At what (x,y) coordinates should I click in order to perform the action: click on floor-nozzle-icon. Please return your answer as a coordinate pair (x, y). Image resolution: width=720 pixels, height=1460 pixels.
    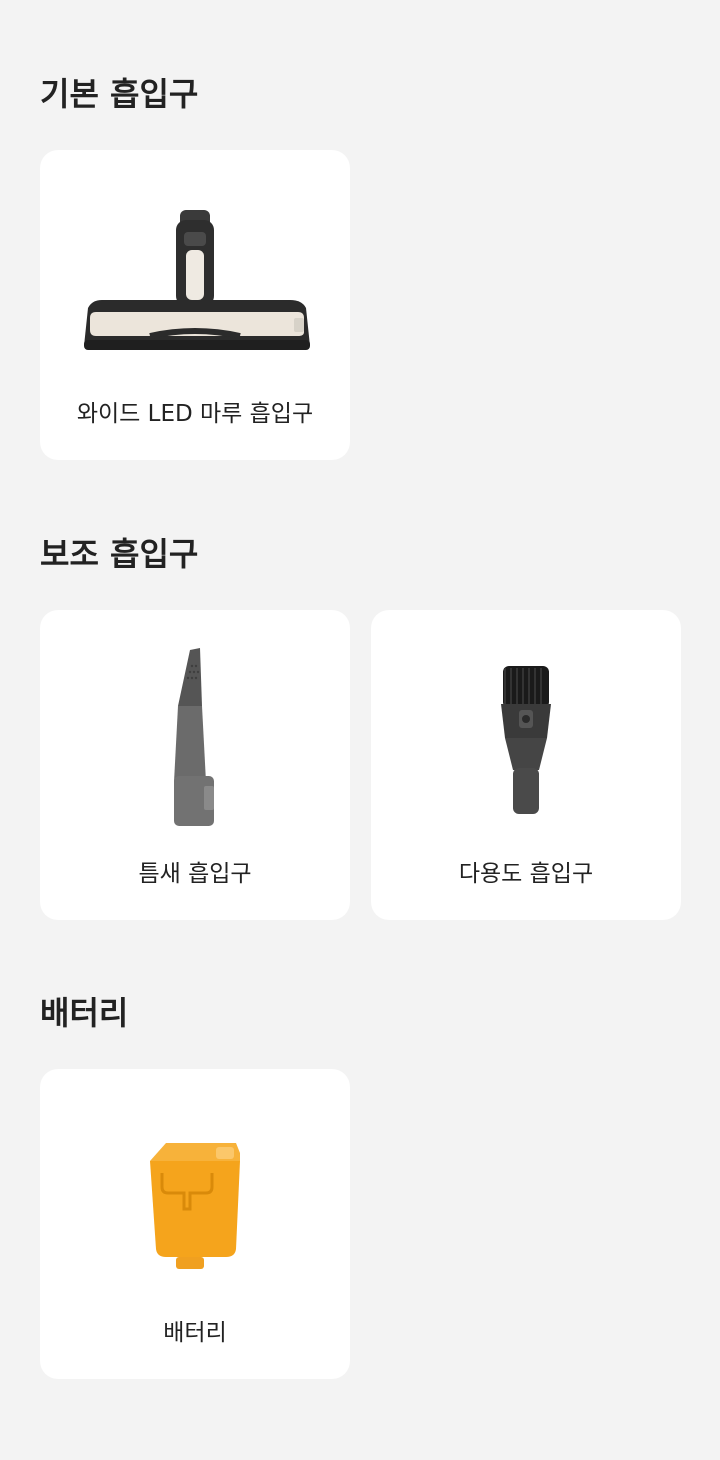
    Looking at the image, I should click on (195, 265).